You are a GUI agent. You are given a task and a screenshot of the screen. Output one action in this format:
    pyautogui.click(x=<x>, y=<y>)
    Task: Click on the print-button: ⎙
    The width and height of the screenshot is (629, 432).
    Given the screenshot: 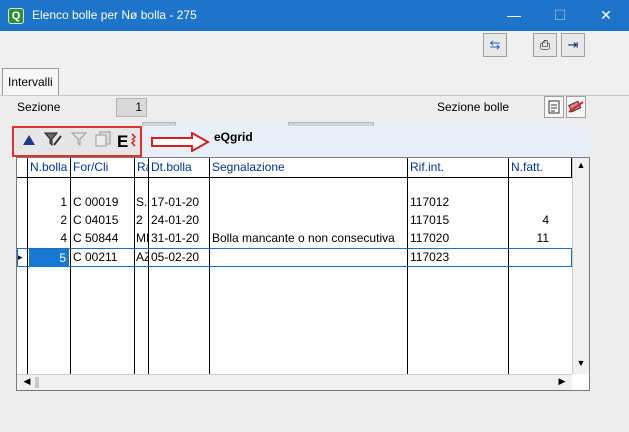 What is the action you would take?
    pyautogui.click(x=545, y=45)
    